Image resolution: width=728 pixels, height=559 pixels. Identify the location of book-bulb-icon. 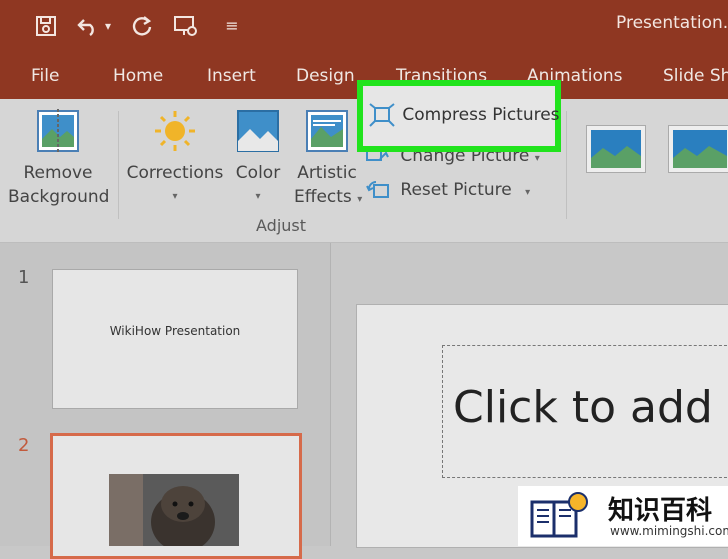
(559, 515).